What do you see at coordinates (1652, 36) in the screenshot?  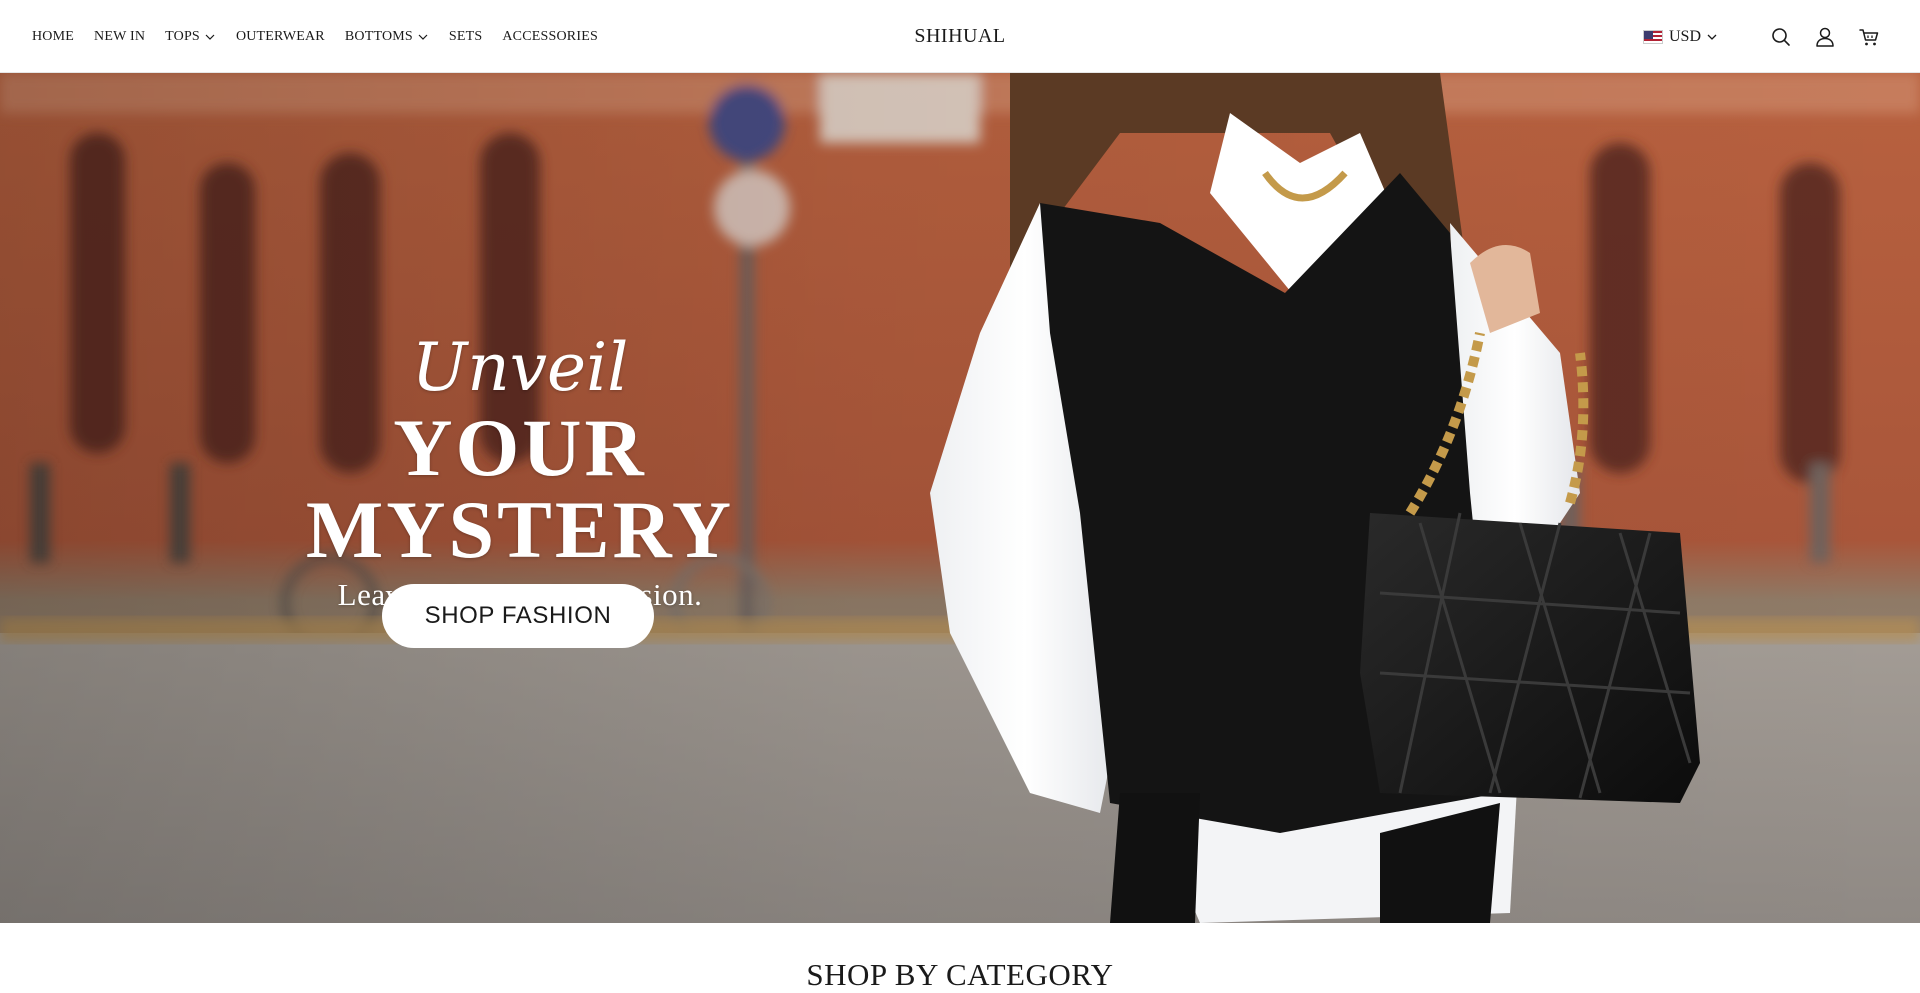 I see `us-flag-icon` at bounding box center [1652, 36].